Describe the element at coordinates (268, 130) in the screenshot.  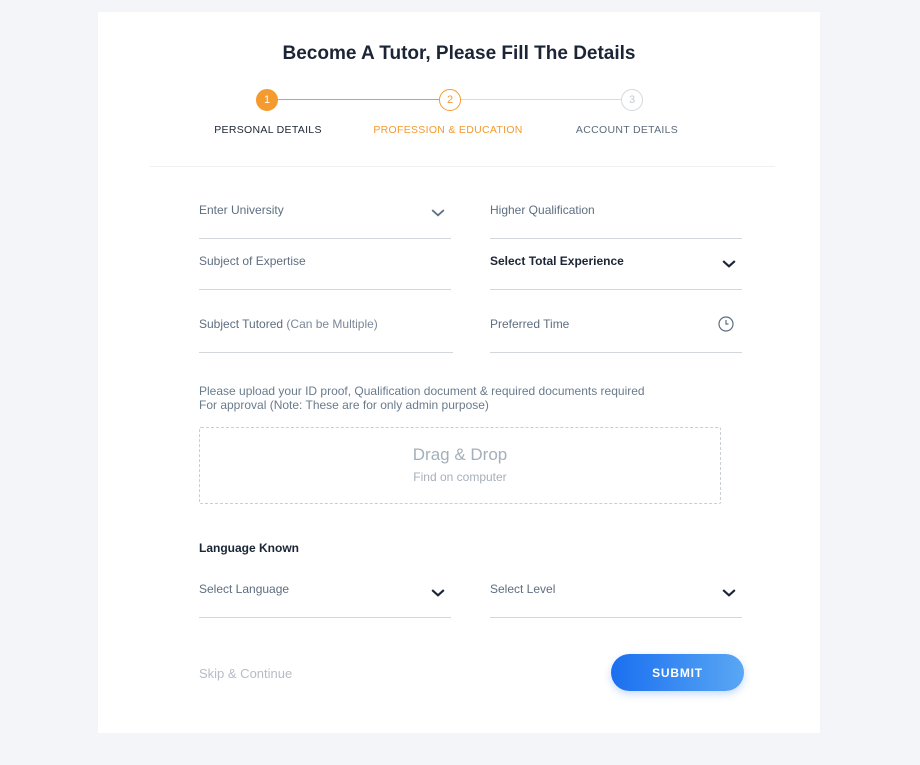
I see `step-1-label: PERSONAL DETAILS` at that location.